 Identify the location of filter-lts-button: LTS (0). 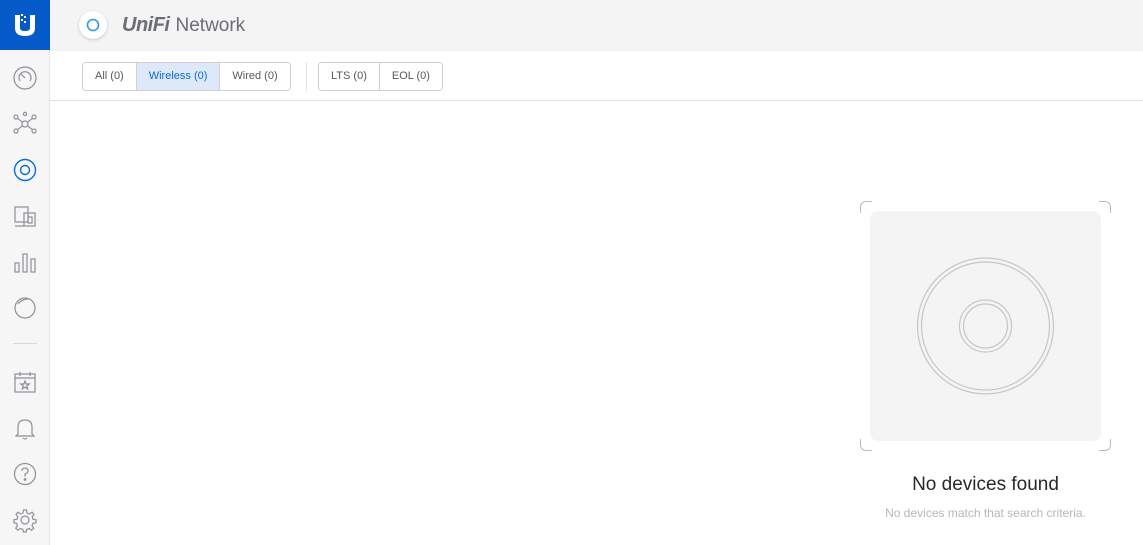
(349, 76).